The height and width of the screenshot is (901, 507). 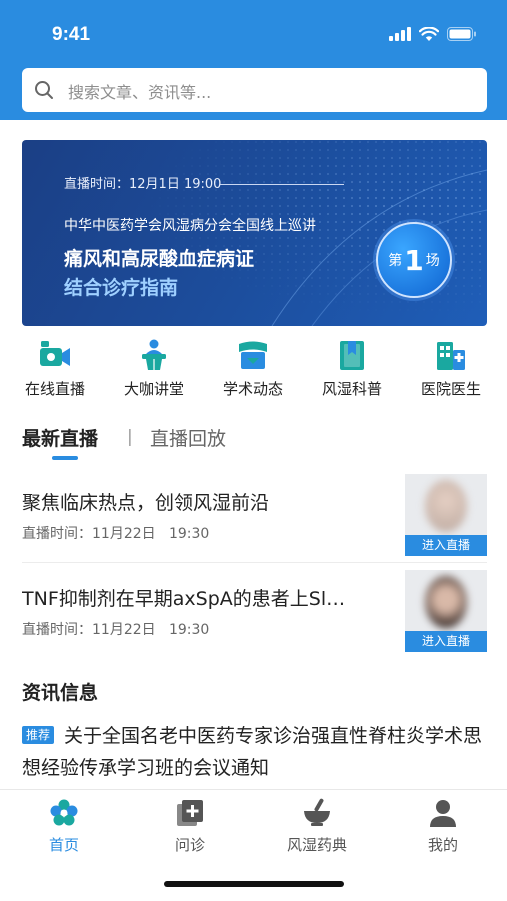 What do you see at coordinates (38, 735) in the screenshot?
I see `recommend-tag: 推荐` at bounding box center [38, 735].